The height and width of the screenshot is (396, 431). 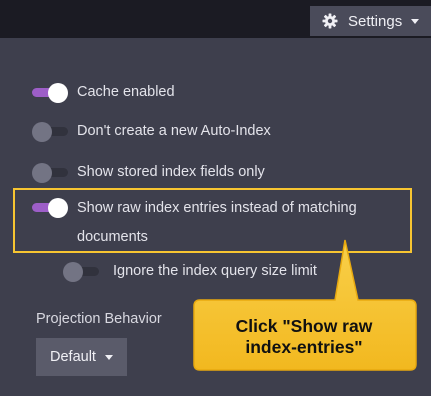 I want to click on projection-dropdown: Default, so click(x=81, y=357).